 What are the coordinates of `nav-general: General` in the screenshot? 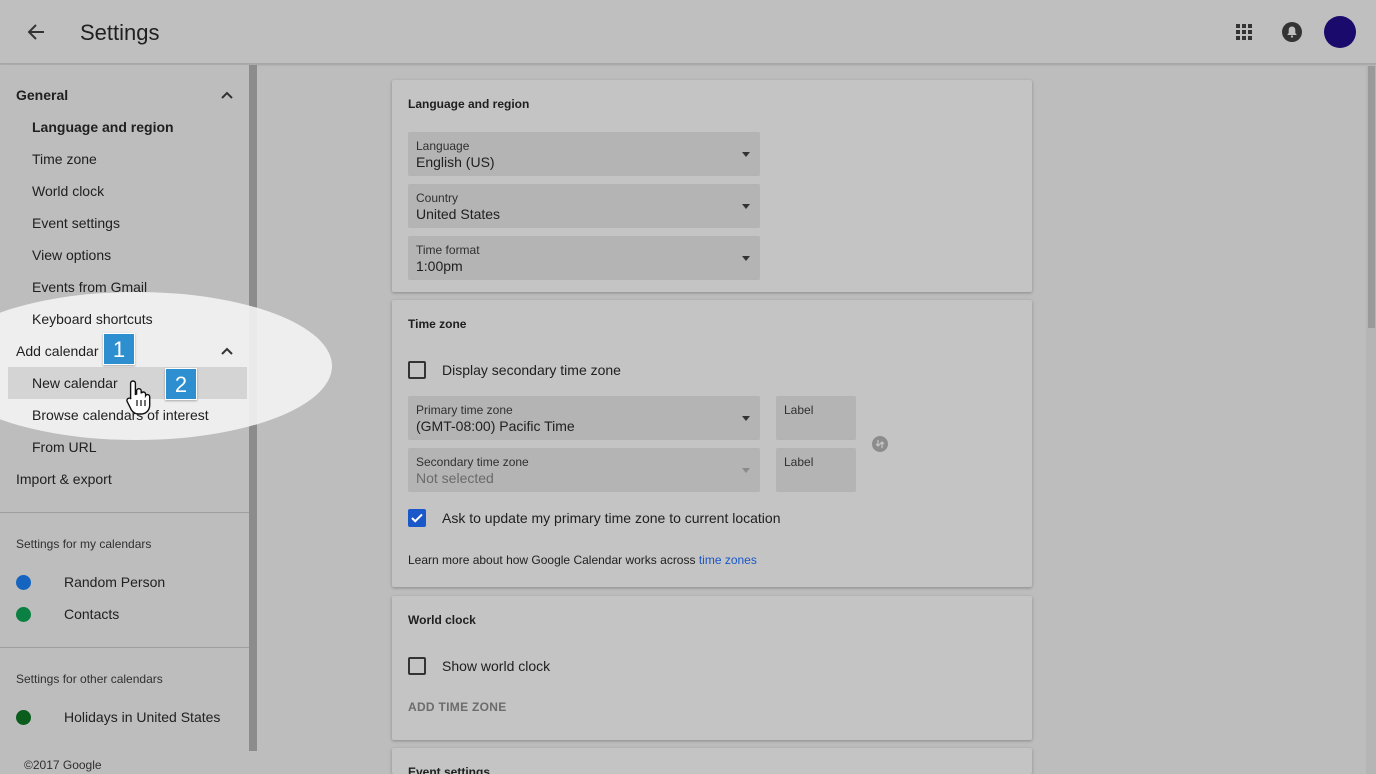 It's located at (124, 95).